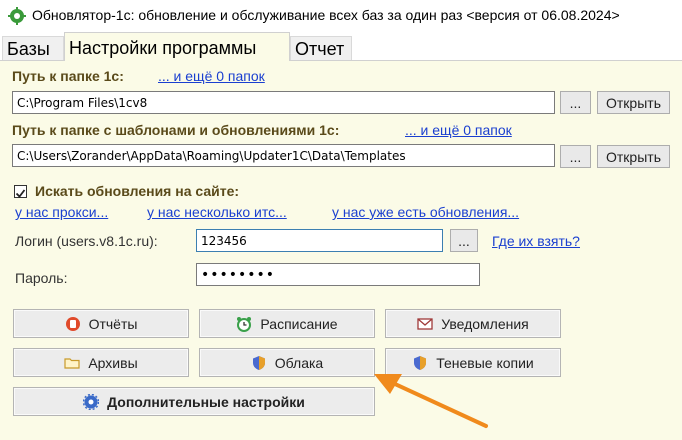 The height and width of the screenshot is (440, 682). Describe the element at coordinates (17, 16) in the screenshot. I see `gear-update-icon` at that location.